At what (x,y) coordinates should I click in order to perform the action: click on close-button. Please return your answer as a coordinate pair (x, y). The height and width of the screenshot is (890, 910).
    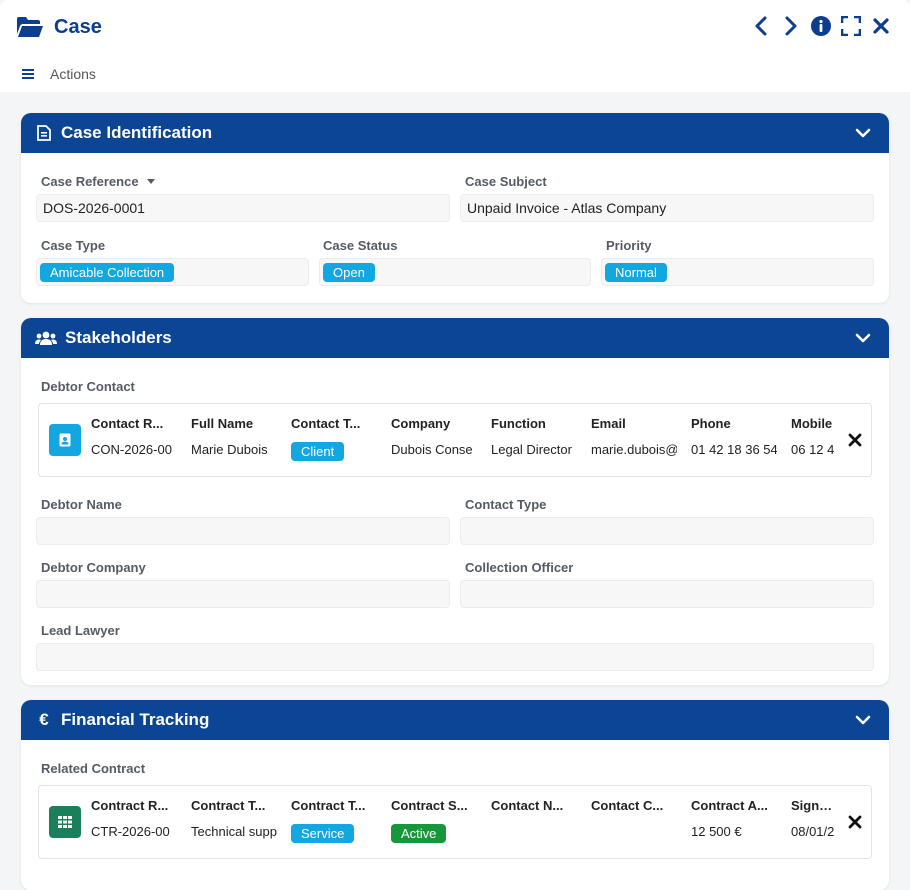
    Looking at the image, I should click on (881, 26).